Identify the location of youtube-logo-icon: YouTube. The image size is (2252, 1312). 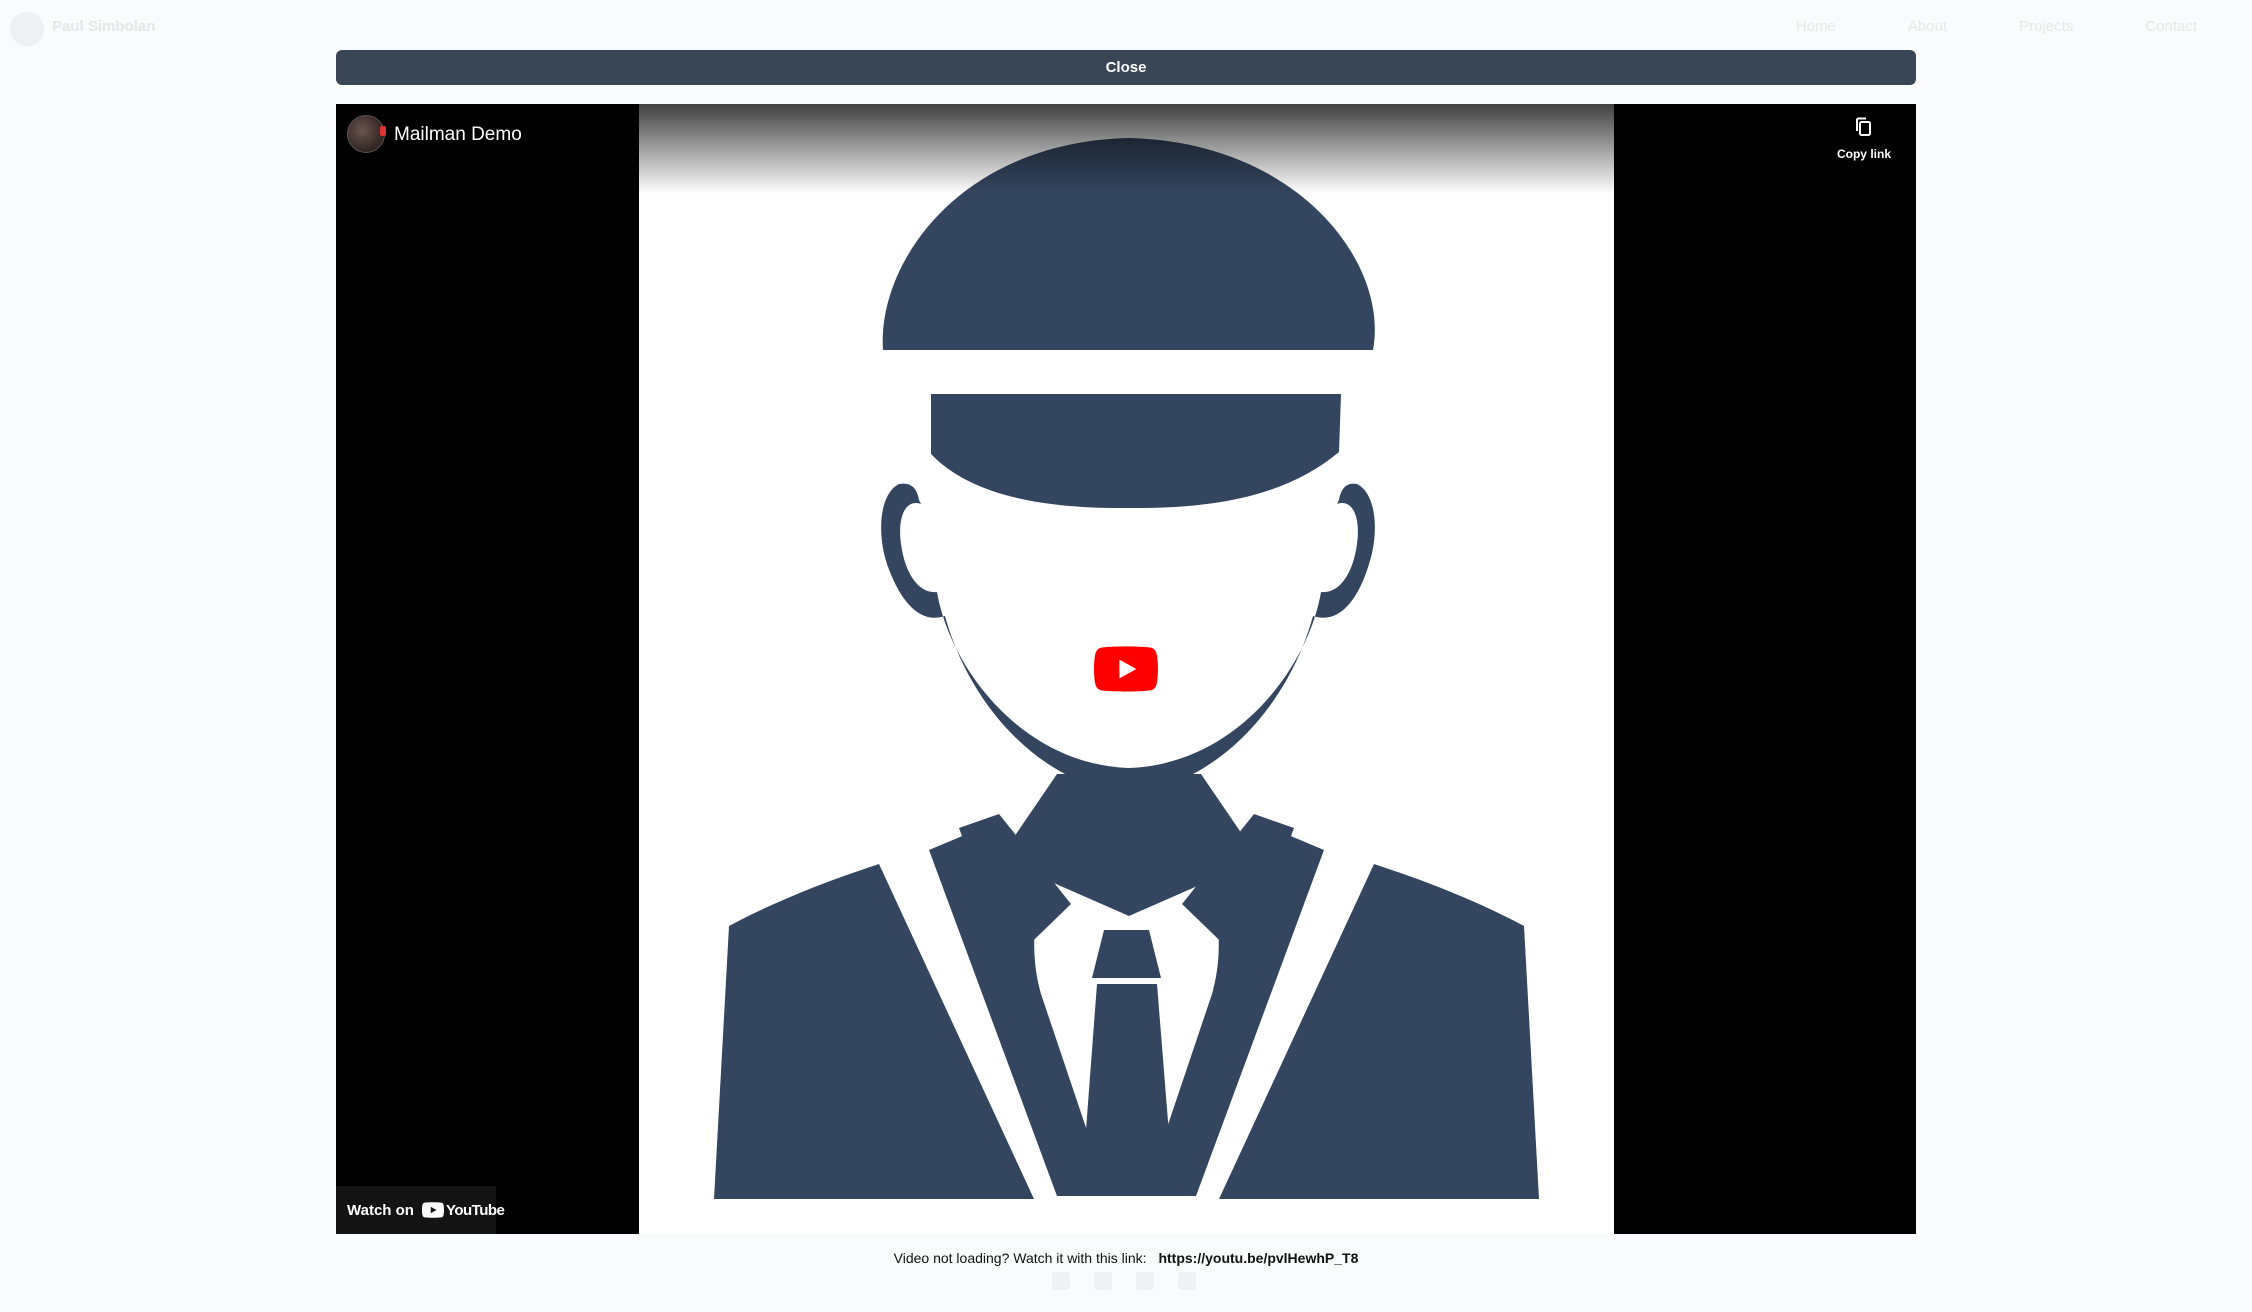
(463, 1210).